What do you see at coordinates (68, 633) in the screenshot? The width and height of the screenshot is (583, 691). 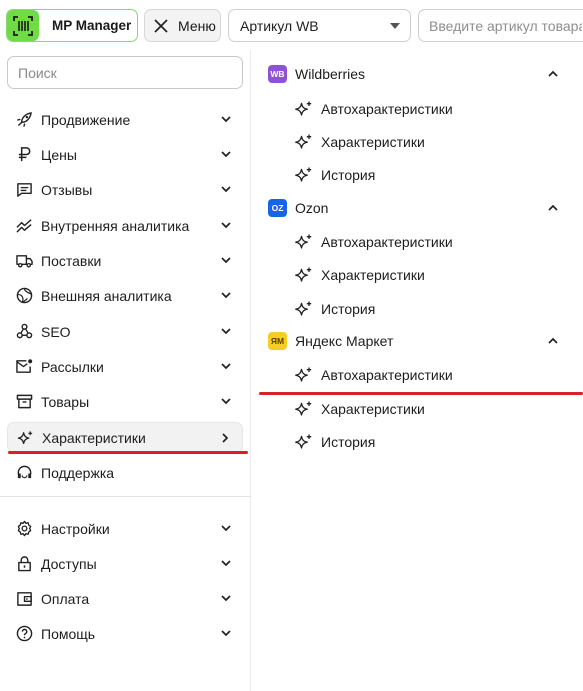 I see `sidebar-item-label: Помощь` at bounding box center [68, 633].